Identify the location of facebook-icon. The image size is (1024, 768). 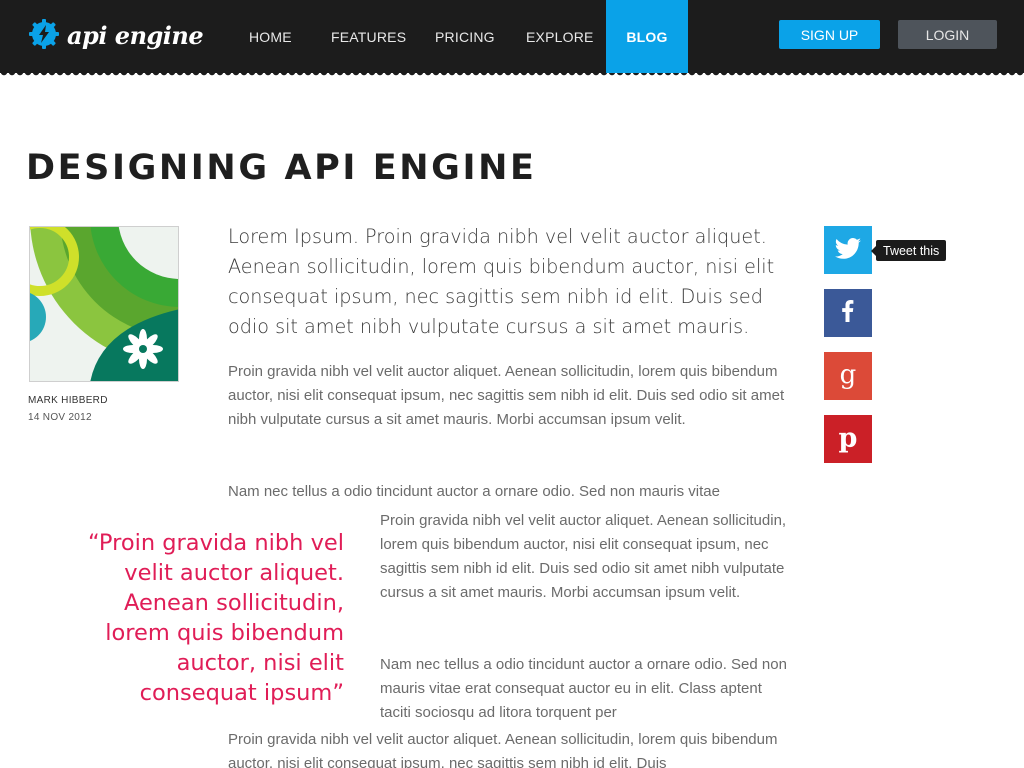
(848, 313).